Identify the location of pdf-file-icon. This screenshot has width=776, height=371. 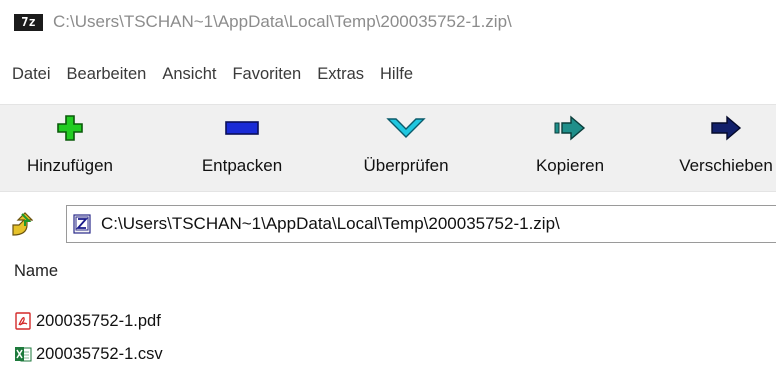
(23, 321).